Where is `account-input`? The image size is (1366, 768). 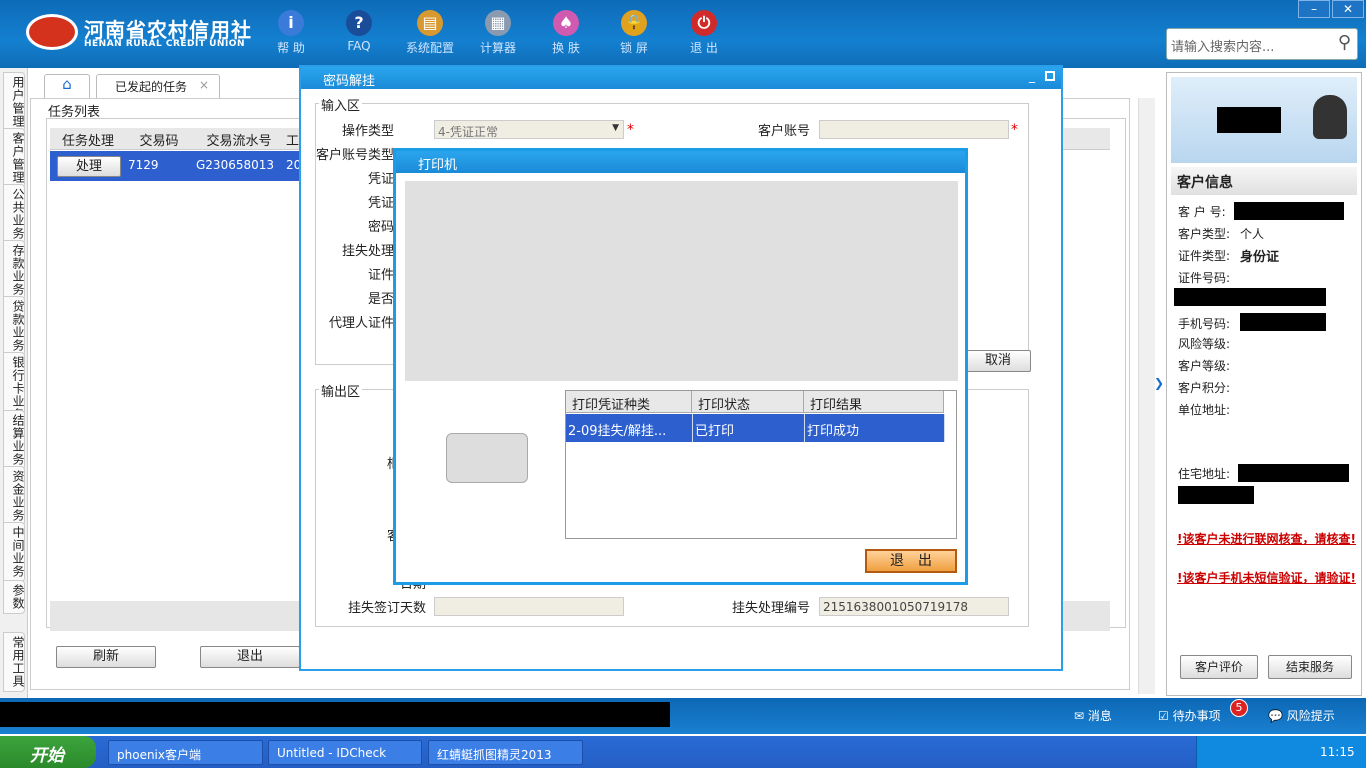 account-input is located at coordinates (914, 129).